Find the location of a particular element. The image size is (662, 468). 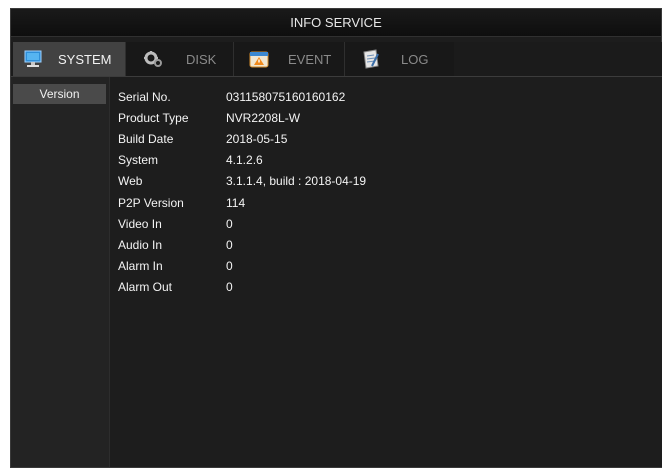

sidebar-item-version: Version is located at coordinates (59, 94).